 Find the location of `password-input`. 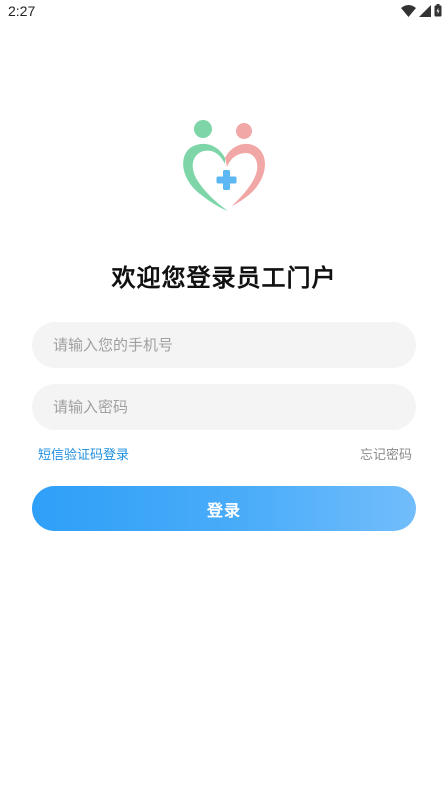

password-input is located at coordinates (224, 407).